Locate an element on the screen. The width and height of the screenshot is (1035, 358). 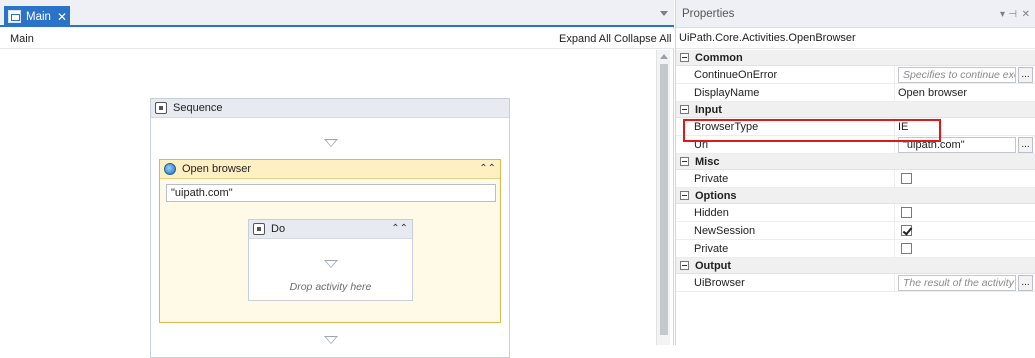
property-row-options-private: Private is located at coordinates (855, 249).